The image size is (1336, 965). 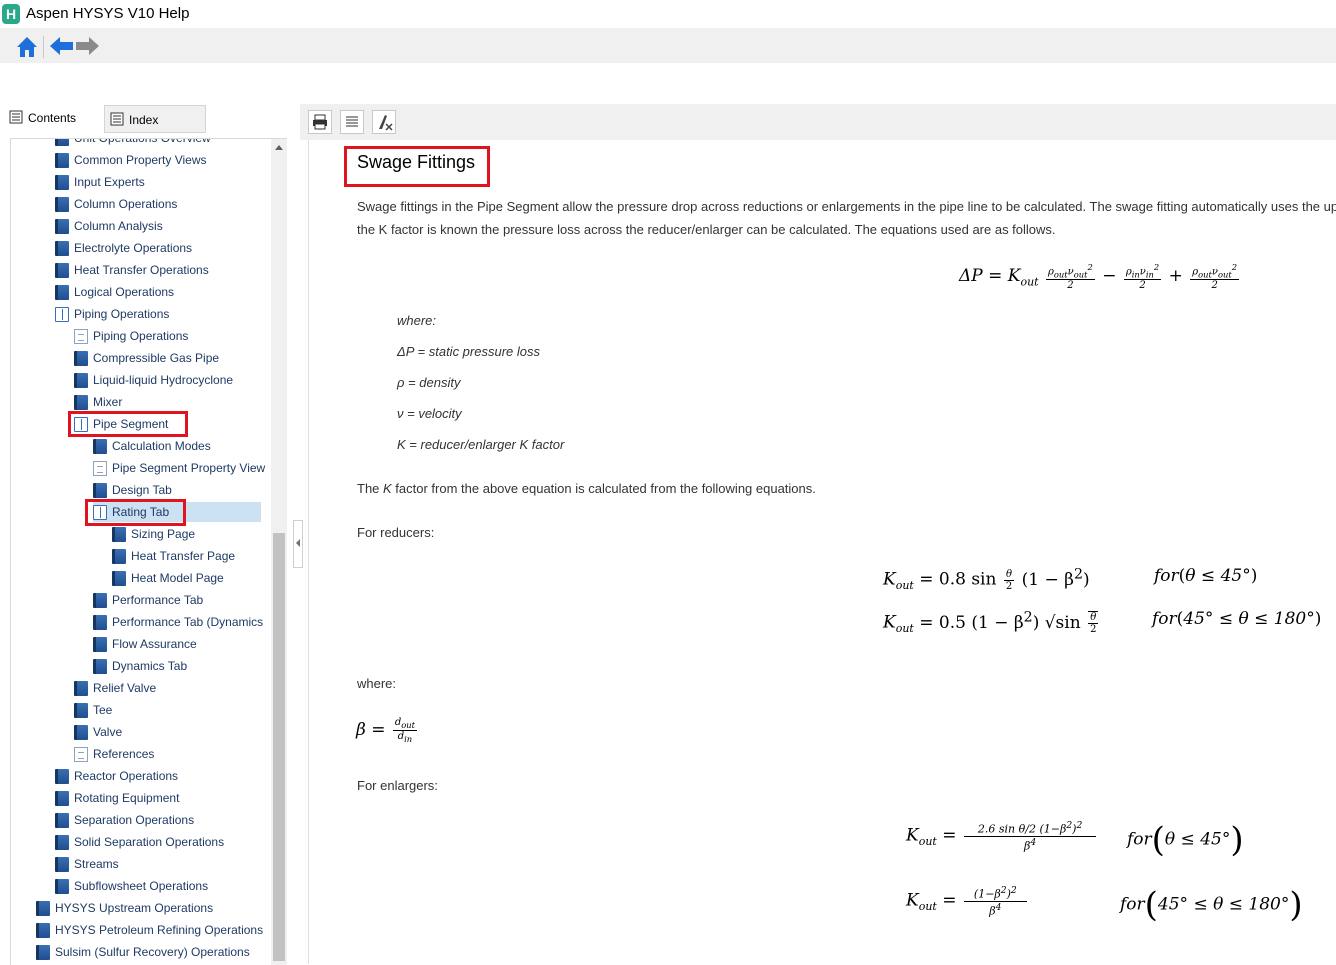 I want to click on tree-item-label: Compressible Gas Pipe, so click(x=156, y=358).